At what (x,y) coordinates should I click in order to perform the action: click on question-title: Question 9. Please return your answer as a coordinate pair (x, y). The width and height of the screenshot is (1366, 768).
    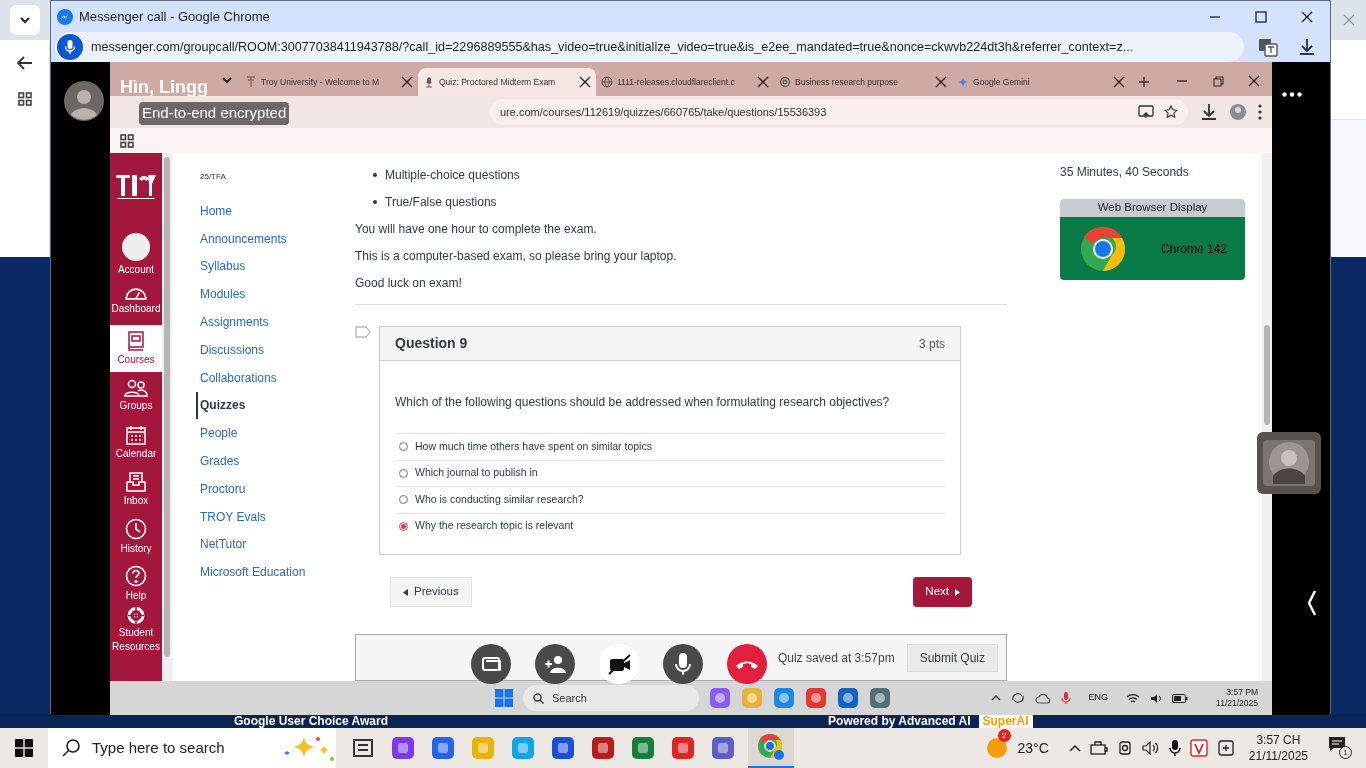
    Looking at the image, I should click on (431, 343).